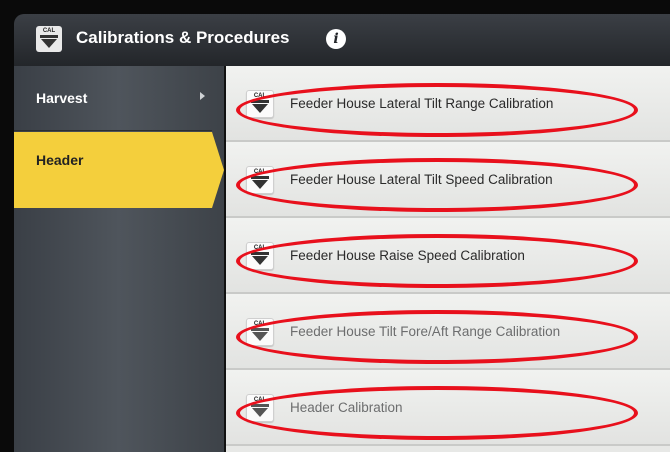 This screenshot has width=670, height=452. Describe the element at coordinates (119, 170) in the screenshot. I see `sidebar-item-header: Header` at that location.